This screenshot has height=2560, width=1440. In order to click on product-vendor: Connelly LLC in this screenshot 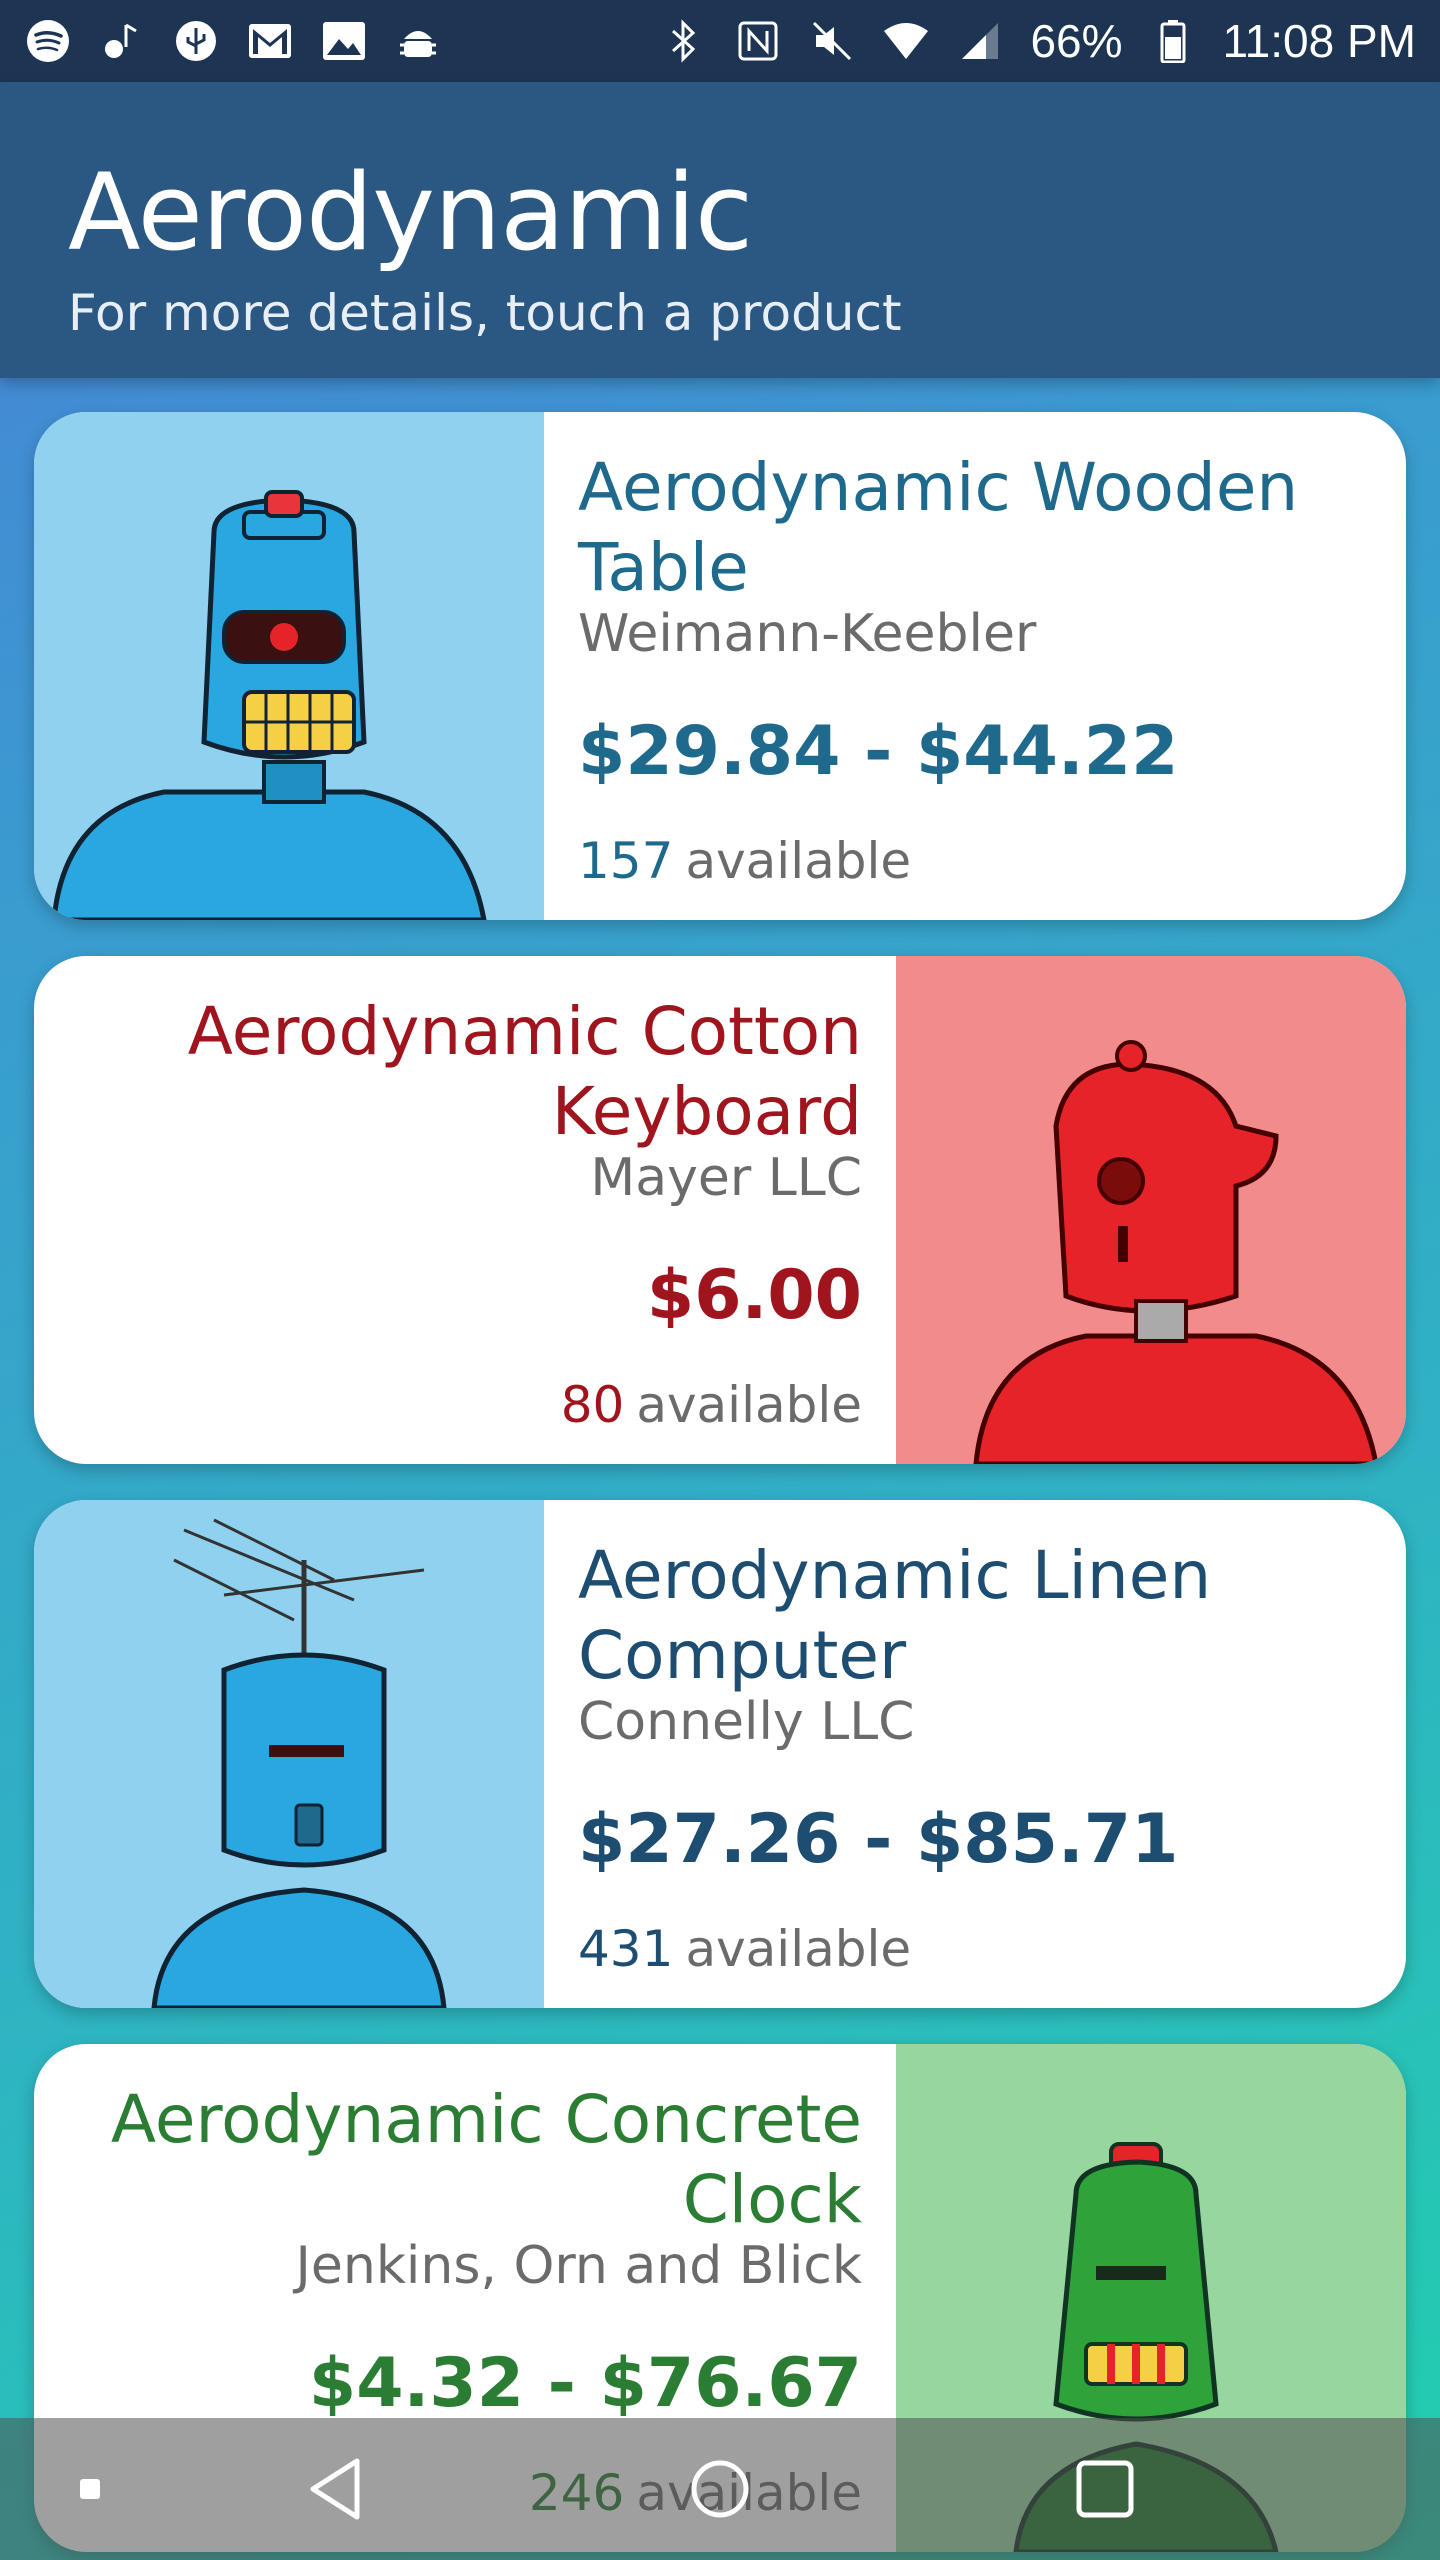, I will do `click(746, 1722)`.